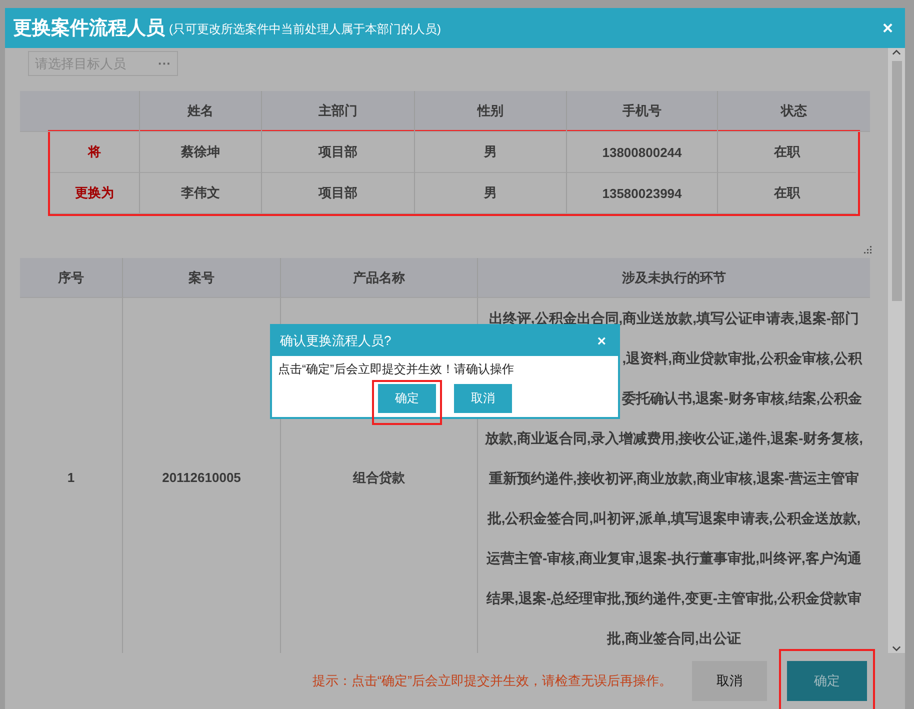  Describe the element at coordinates (742, 358) in the screenshot. I see `step-text: ,退资料,商业贷款审批,公积金审核,公积` at that location.